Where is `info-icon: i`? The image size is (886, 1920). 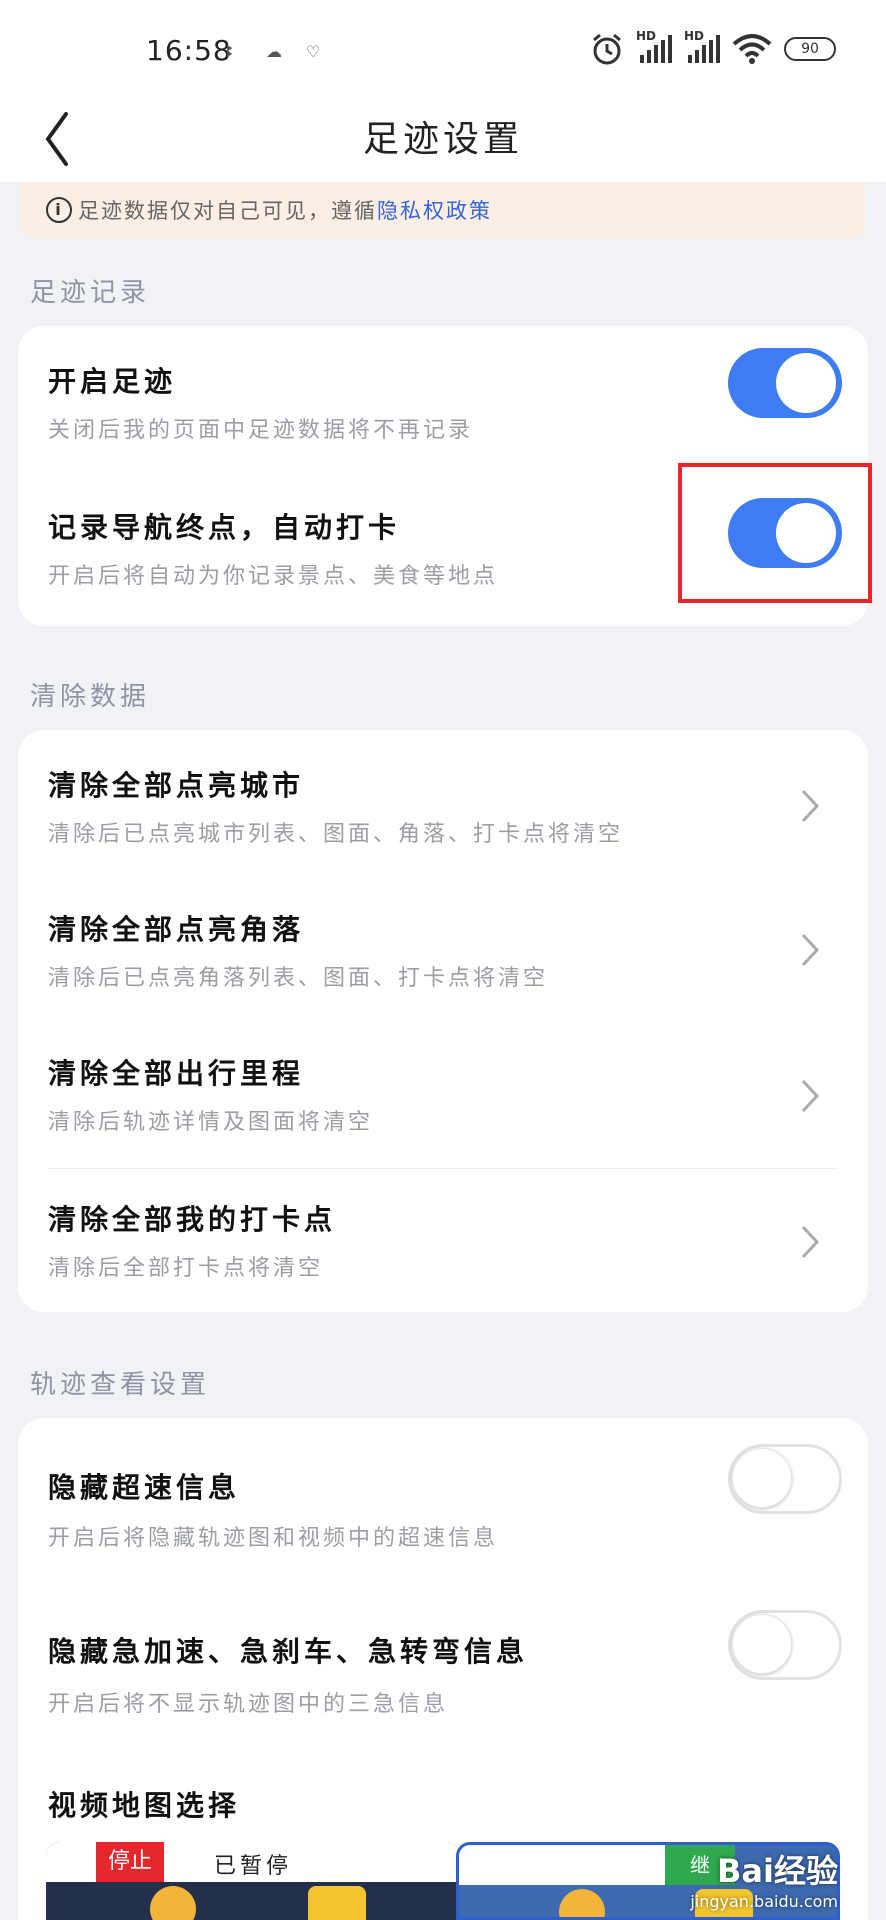 info-icon: i is located at coordinates (59, 210).